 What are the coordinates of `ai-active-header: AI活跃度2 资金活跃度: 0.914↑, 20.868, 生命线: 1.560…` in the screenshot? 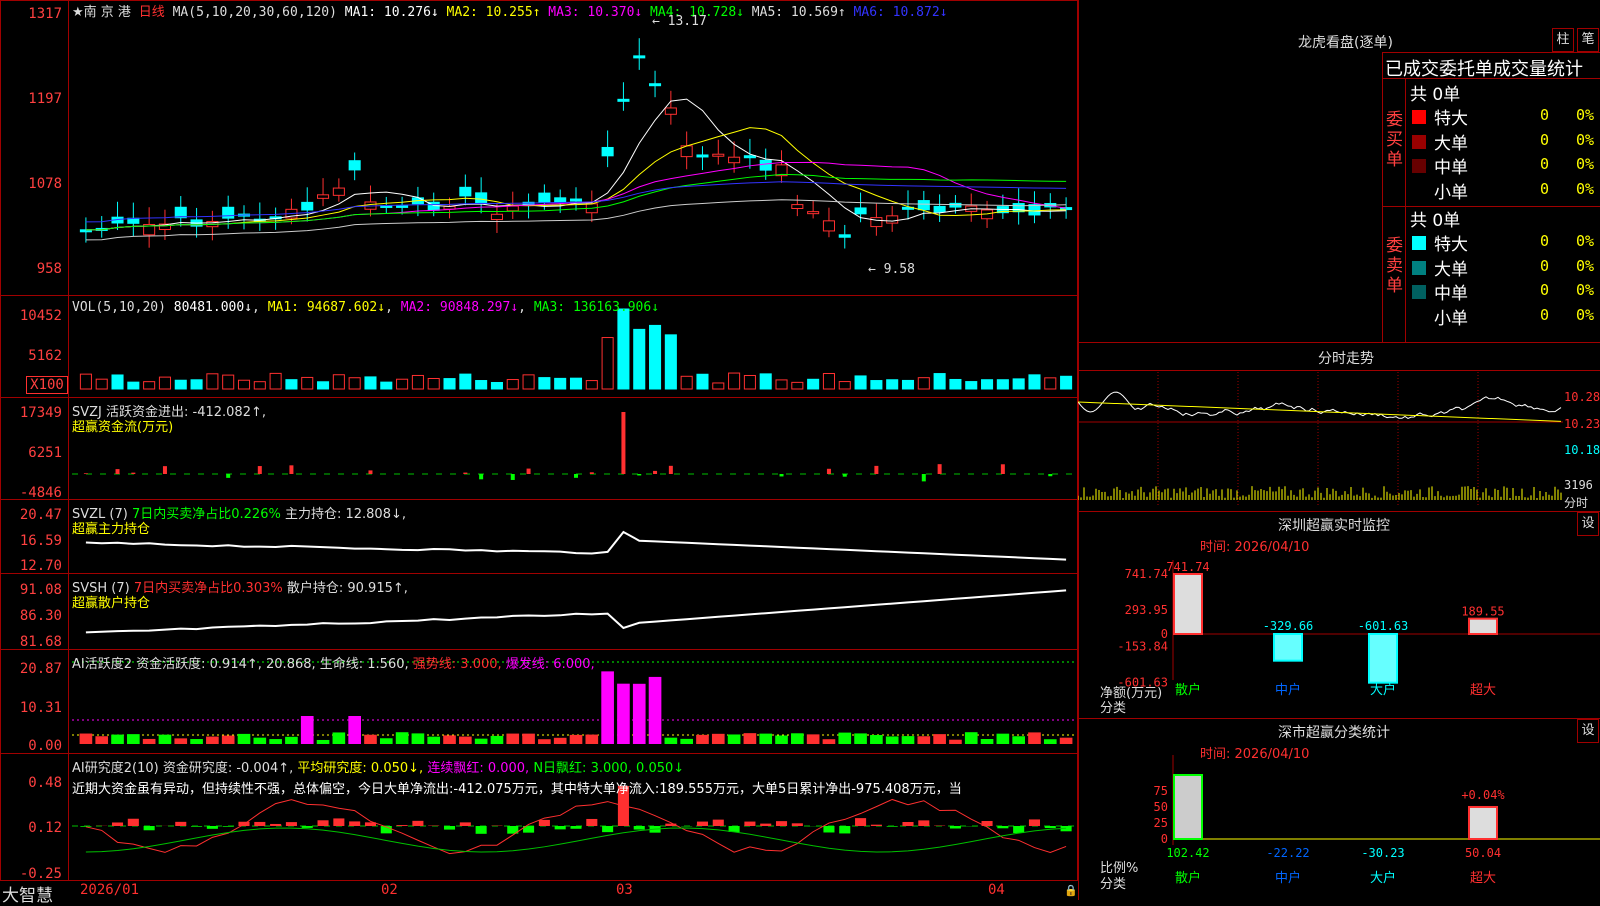 It's located at (333, 662).